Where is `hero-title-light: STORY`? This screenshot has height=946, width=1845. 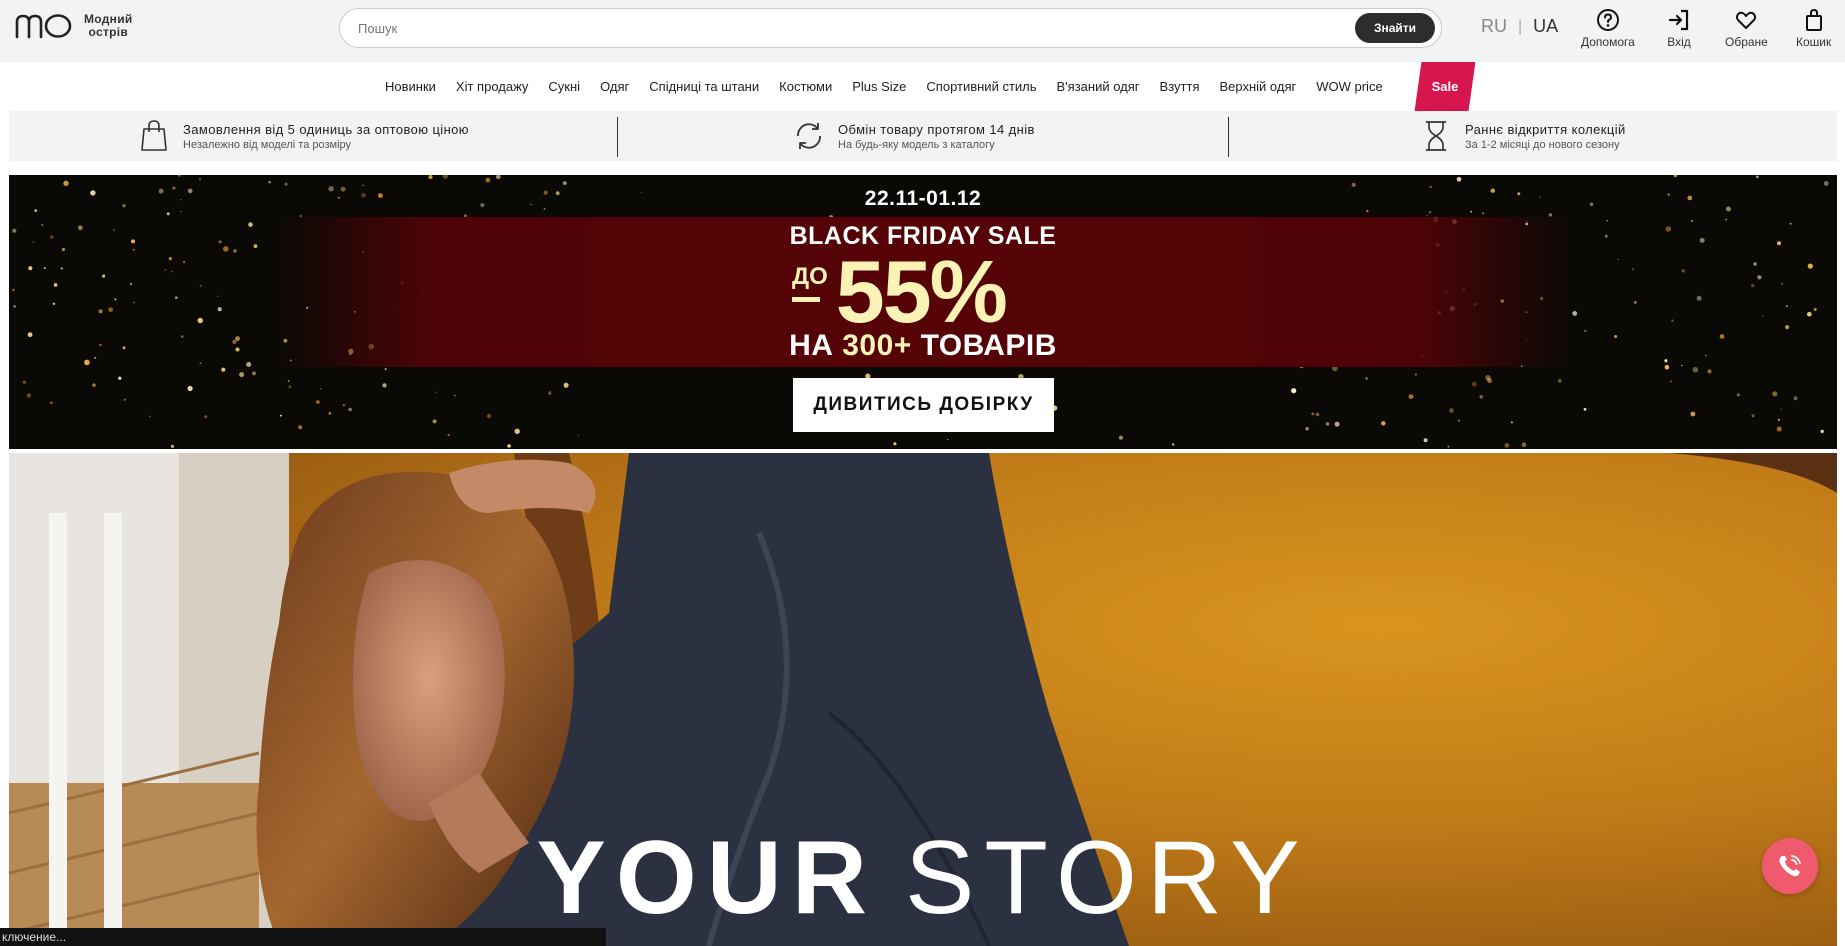
hero-title-light: STORY is located at coordinates (1107, 878).